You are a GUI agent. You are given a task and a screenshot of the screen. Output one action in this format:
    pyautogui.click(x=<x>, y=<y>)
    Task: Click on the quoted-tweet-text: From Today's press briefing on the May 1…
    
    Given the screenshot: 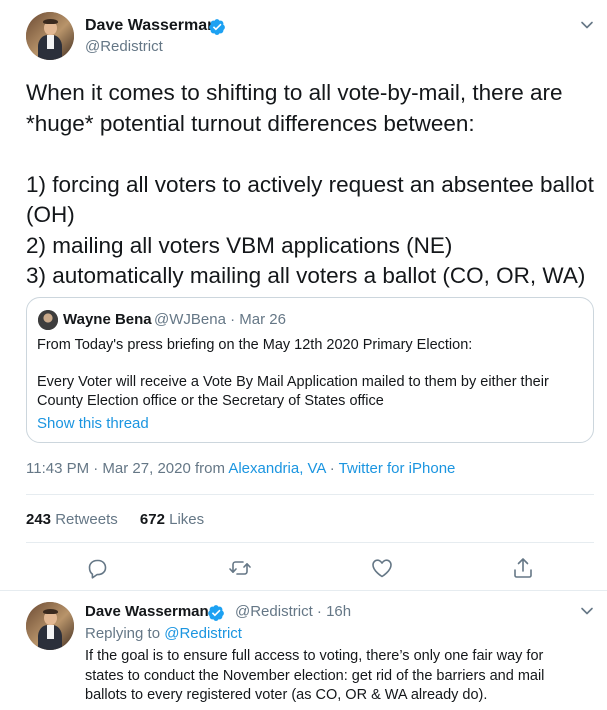 What is the action you would take?
    pyautogui.click(x=293, y=373)
    